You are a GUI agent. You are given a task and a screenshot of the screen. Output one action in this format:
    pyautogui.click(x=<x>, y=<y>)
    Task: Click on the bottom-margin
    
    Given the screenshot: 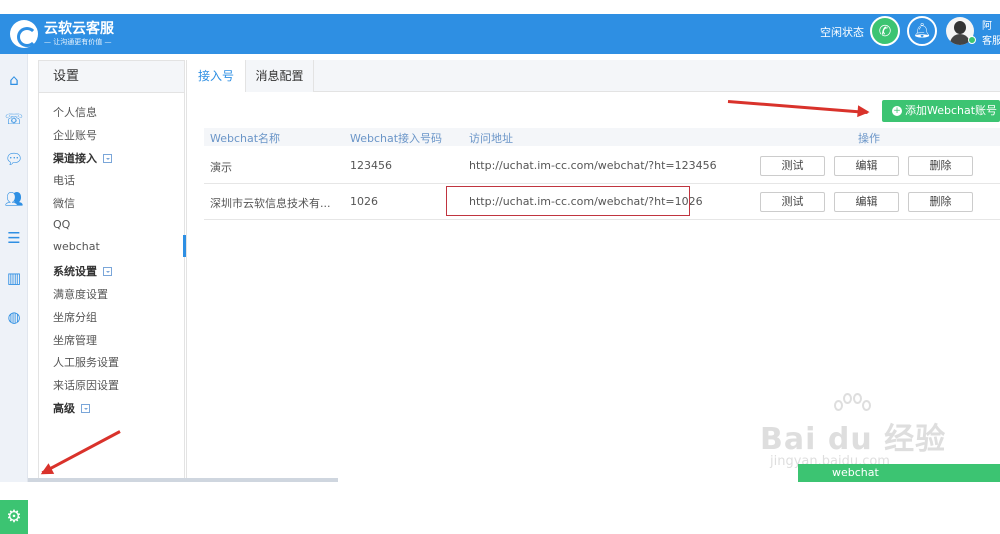 What is the action you would take?
    pyautogui.click(x=500, y=491)
    